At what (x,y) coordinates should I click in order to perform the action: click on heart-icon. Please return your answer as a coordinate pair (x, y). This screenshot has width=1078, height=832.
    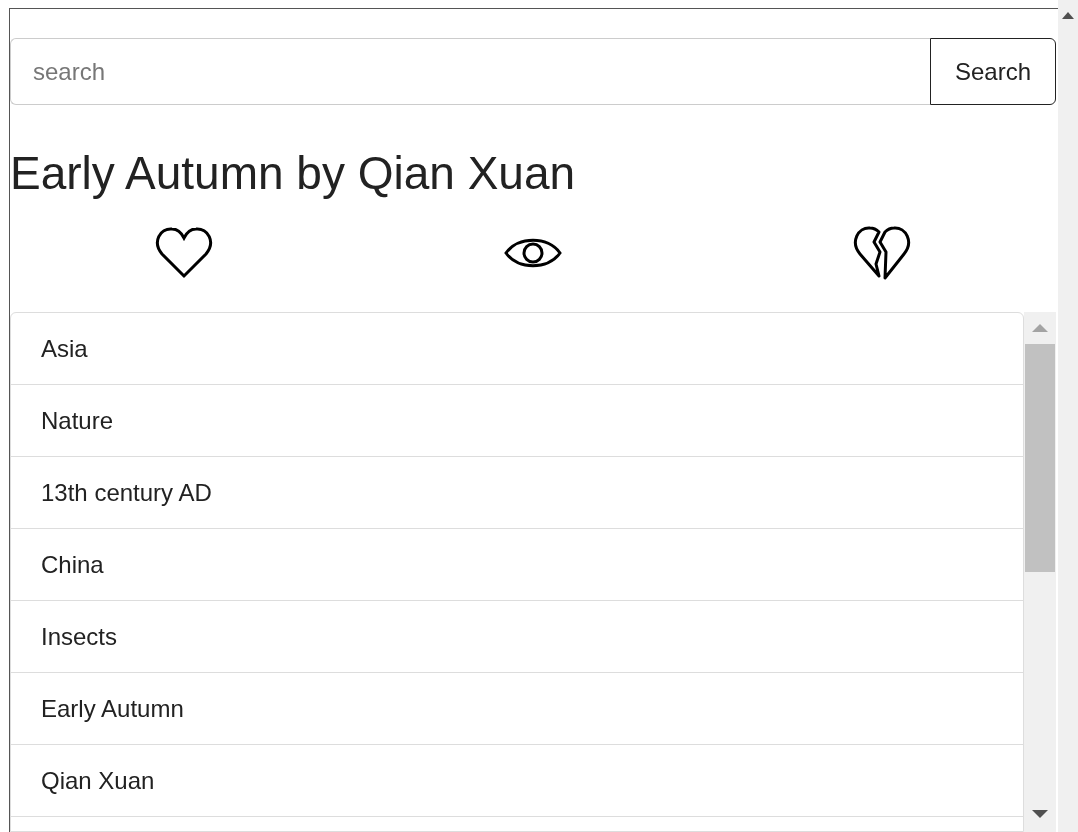
    Looking at the image, I should click on (184, 253).